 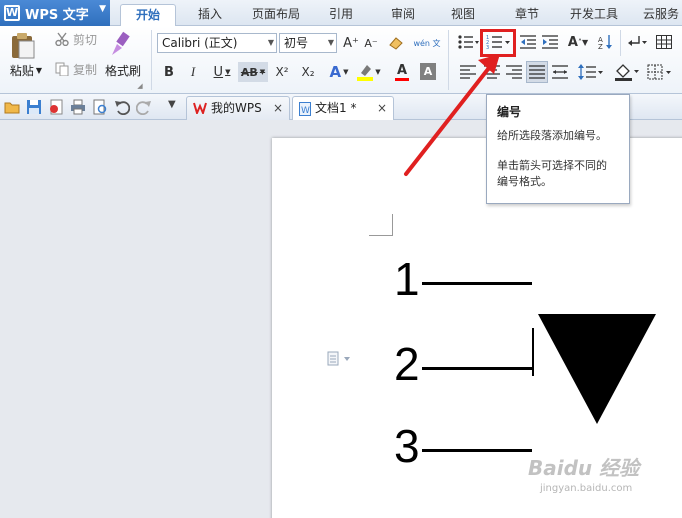 I want to click on superscript-icon: X², so click(x=282, y=72).